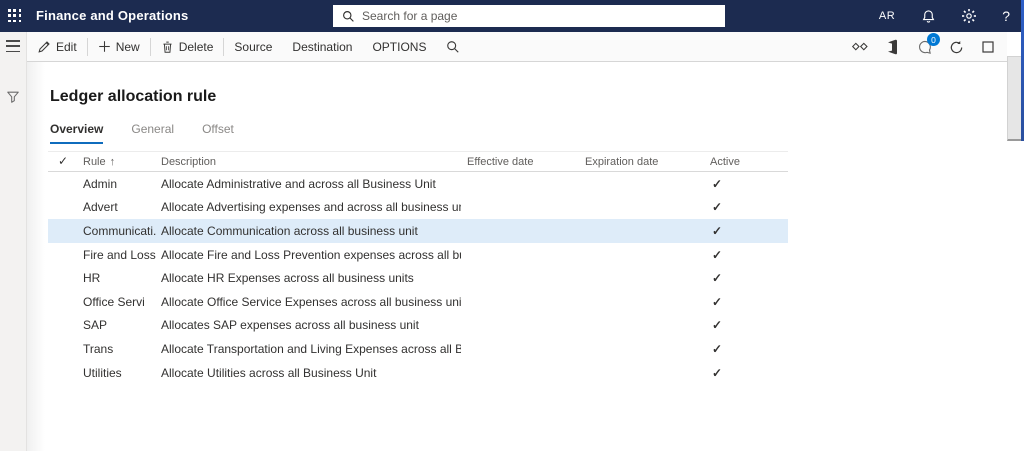 The width and height of the screenshot is (1024, 451). Describe the element at coordinates (1006, 16) in the screenshot. I see `help-icon: ?` at that location.